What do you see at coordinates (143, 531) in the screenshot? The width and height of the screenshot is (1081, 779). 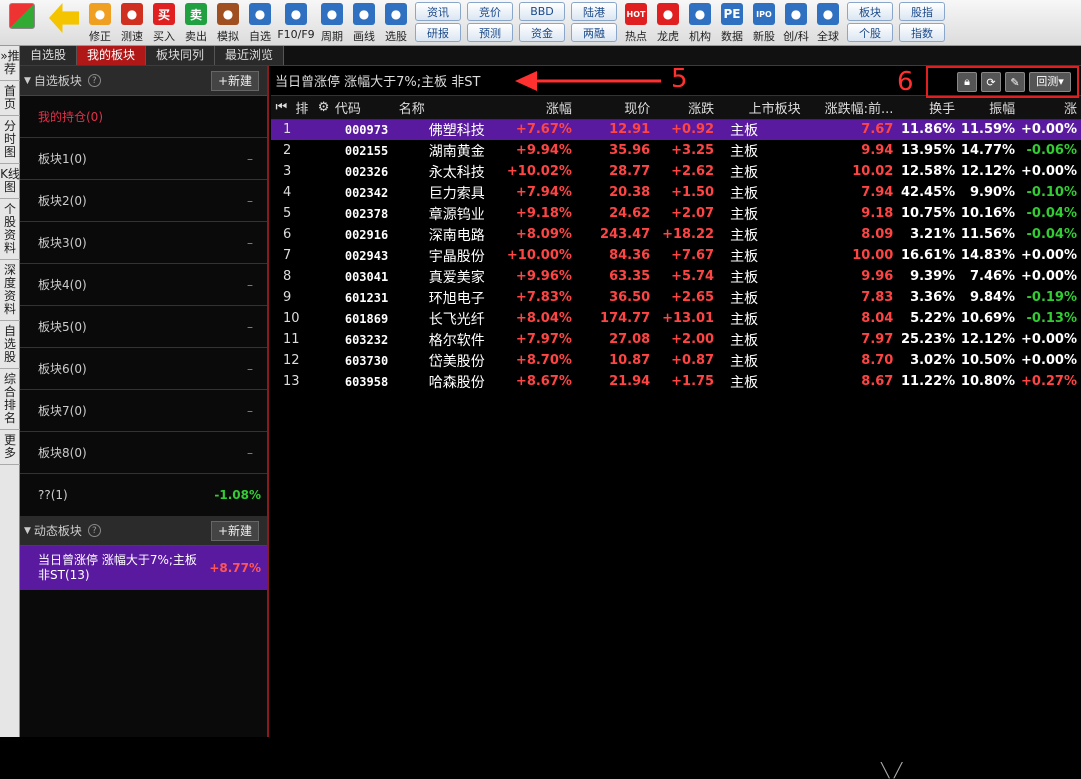 I see `dynamic-sector-header: ▼ 动态板块 ? +新建` at bounding box center [143, 531].